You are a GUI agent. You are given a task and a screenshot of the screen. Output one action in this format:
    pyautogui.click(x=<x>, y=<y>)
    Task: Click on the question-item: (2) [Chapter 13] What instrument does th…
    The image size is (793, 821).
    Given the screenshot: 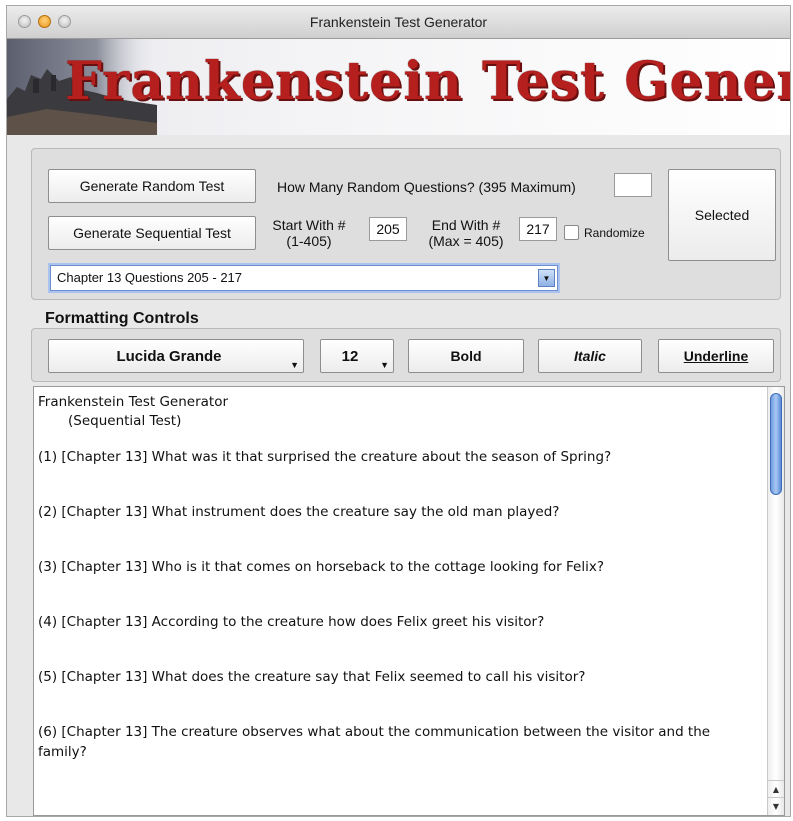 What is the action you would take?
    pyautogui.click(x=299, y=512)
    